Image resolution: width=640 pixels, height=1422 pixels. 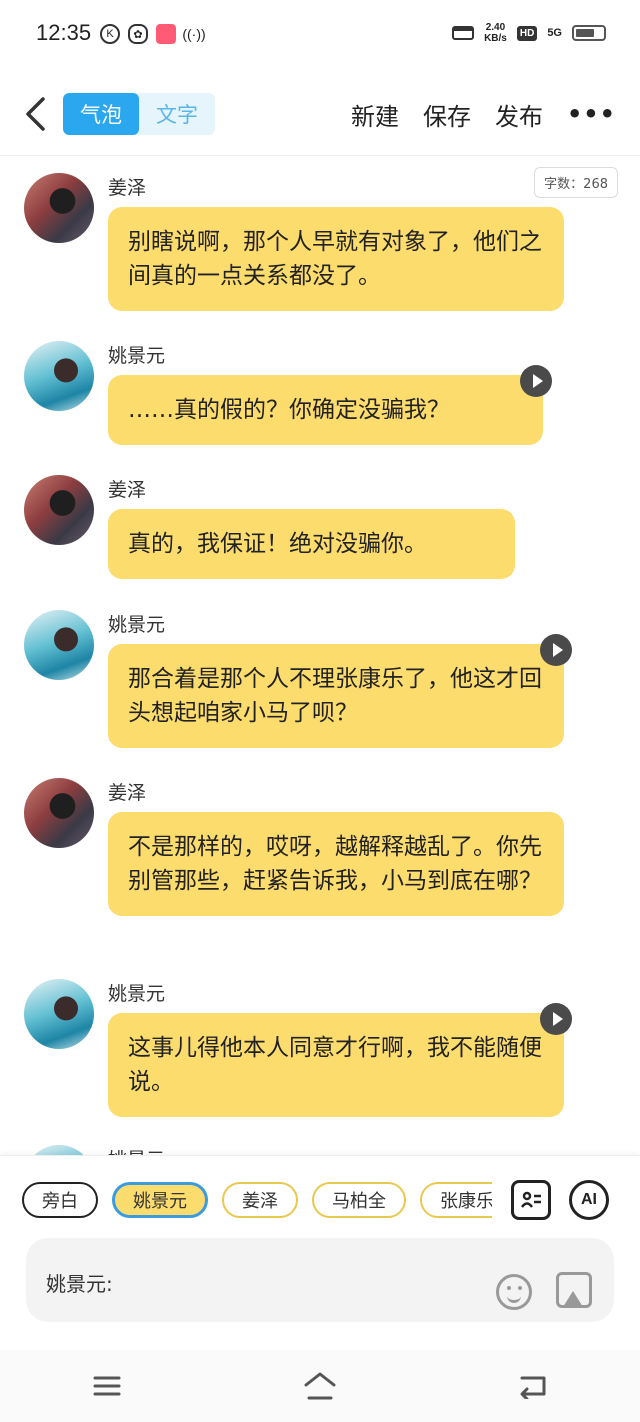 I want to click on save-button: 保存, so click(x=447, y=114).